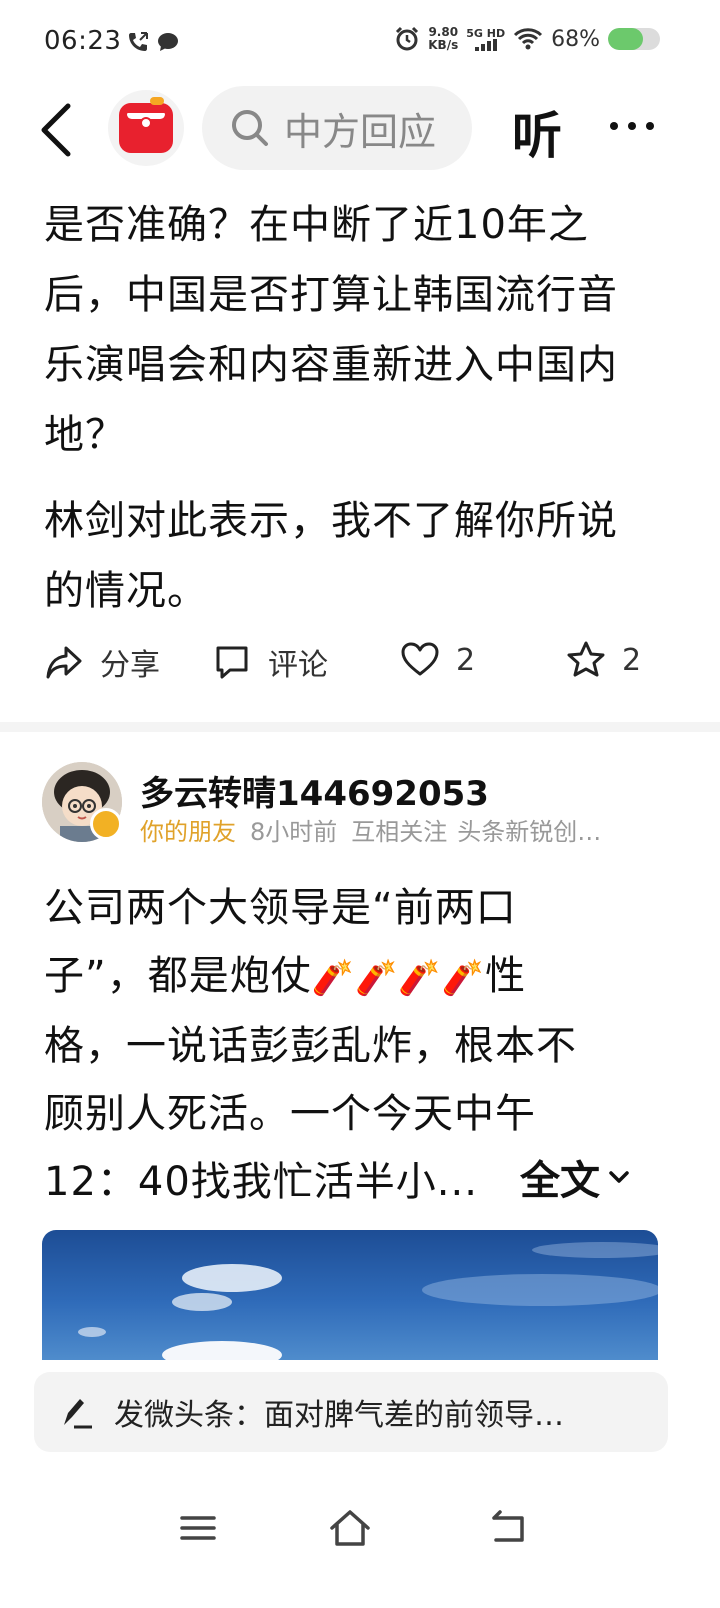  I want to click on sky-clouds-image, so click(368, 1301).